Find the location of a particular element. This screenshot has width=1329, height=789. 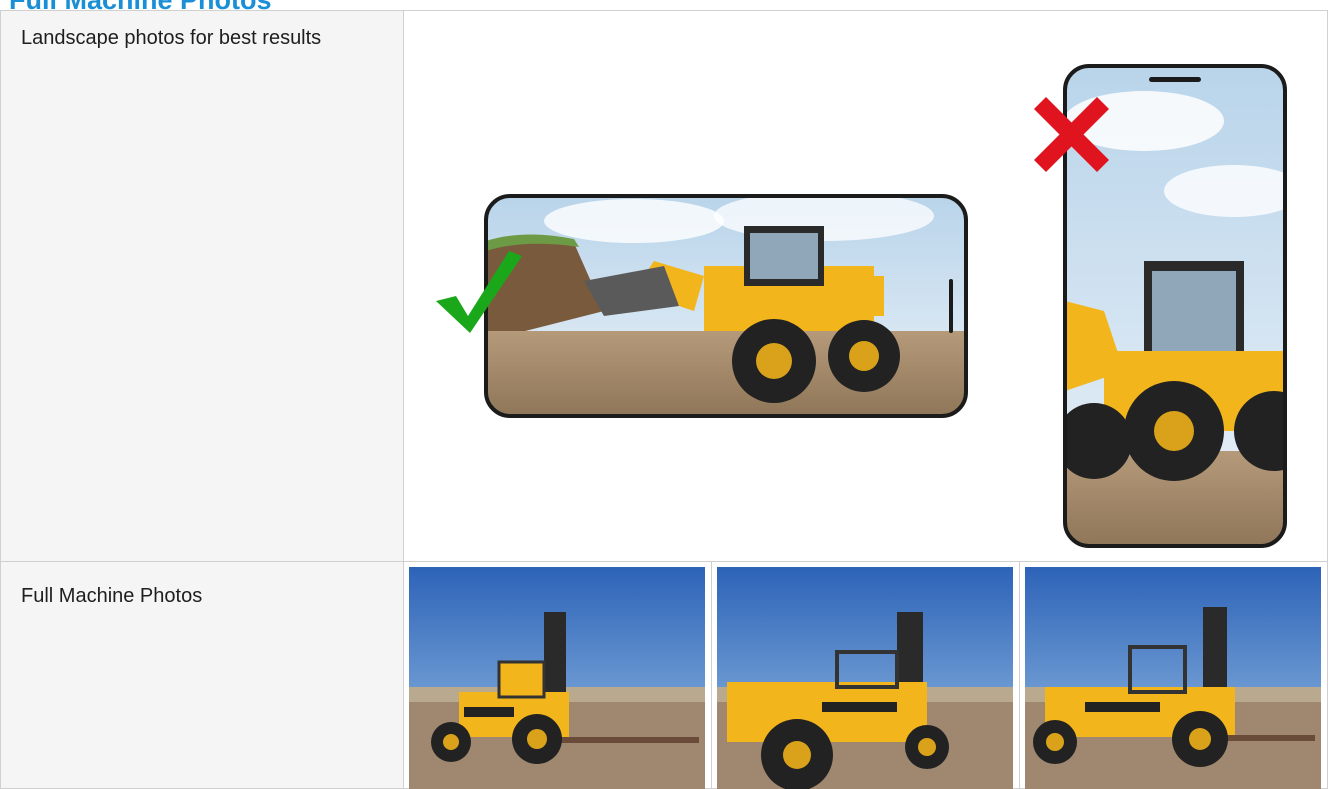

row-label-cell: Full Machine Photos is located at coordinates (202, 675).